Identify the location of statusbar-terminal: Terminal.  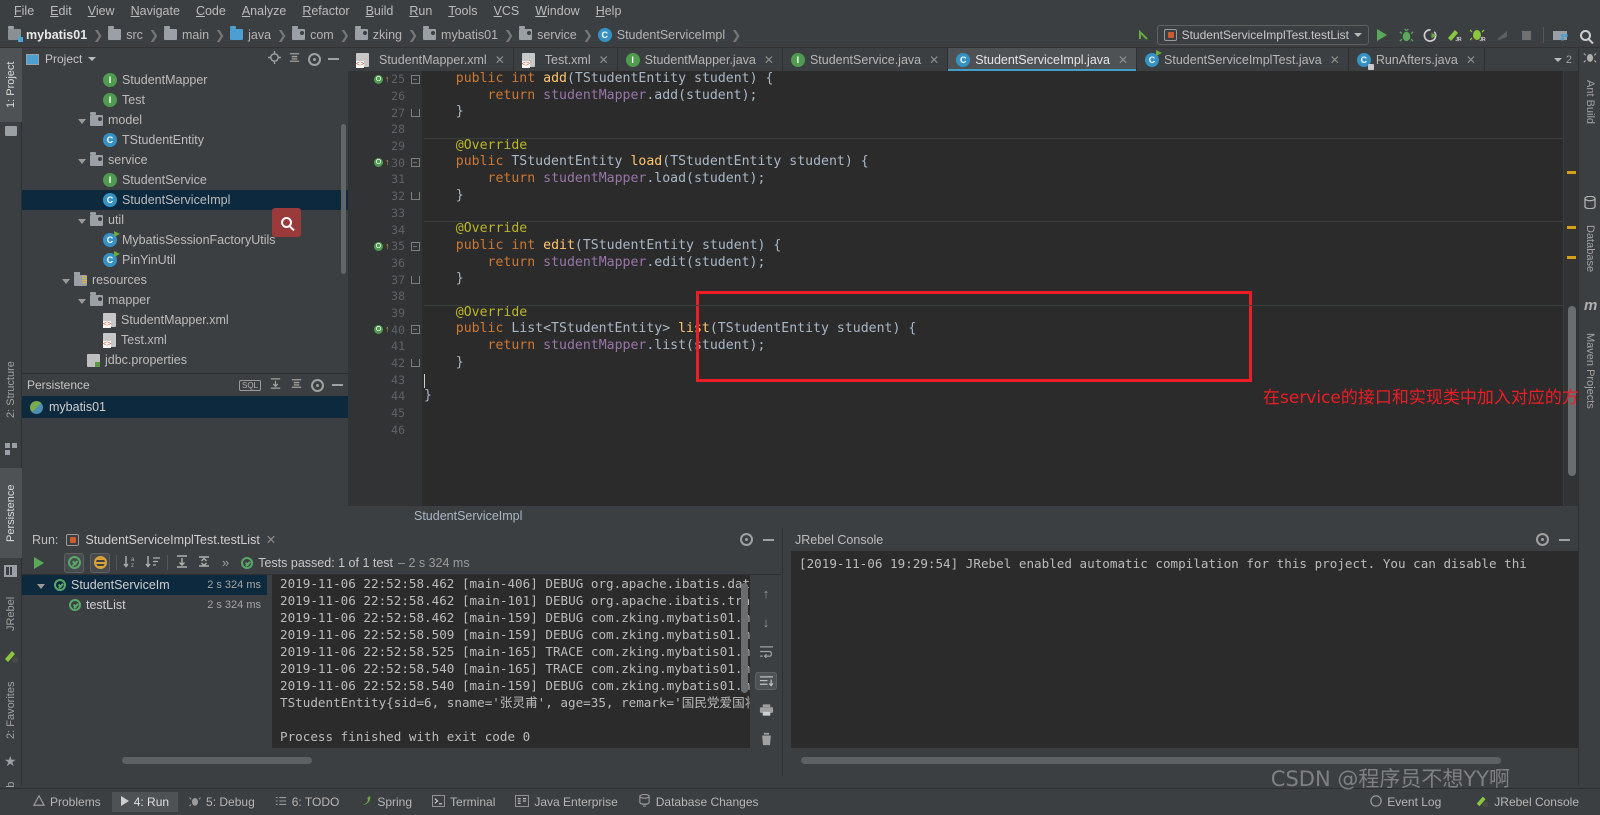
(463, 802).